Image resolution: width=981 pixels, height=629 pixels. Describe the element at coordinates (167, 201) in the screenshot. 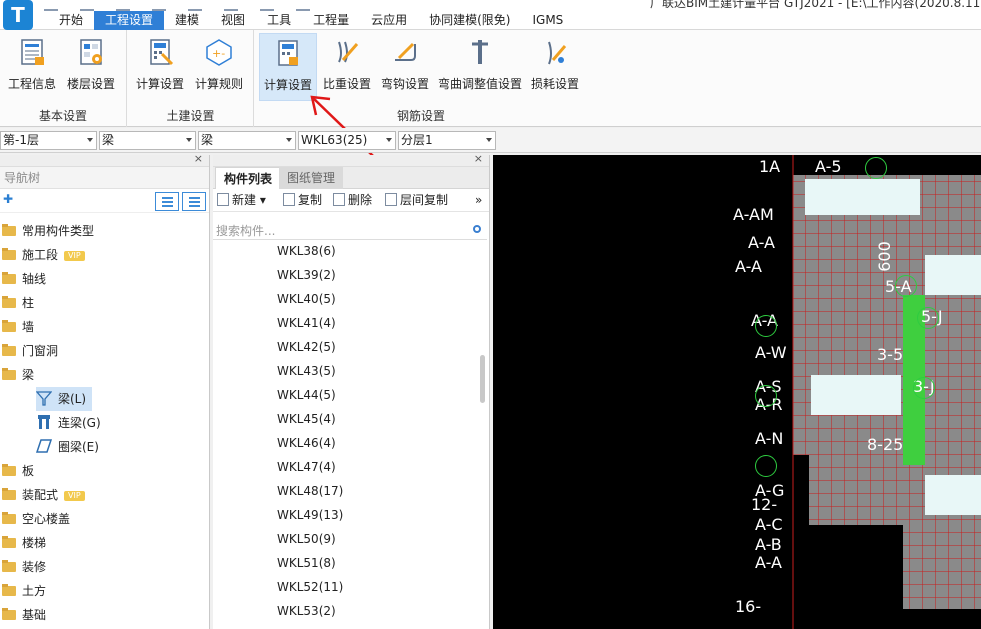

I see `list-view-button` at that location.